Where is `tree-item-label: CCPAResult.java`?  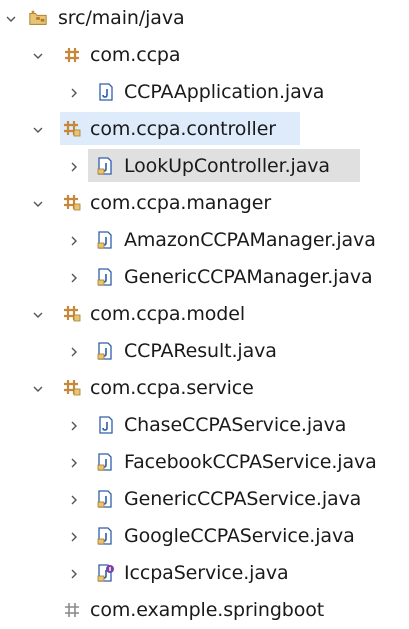 tree-item-label: CCPAResult.java is located at coordinates (200, 351).